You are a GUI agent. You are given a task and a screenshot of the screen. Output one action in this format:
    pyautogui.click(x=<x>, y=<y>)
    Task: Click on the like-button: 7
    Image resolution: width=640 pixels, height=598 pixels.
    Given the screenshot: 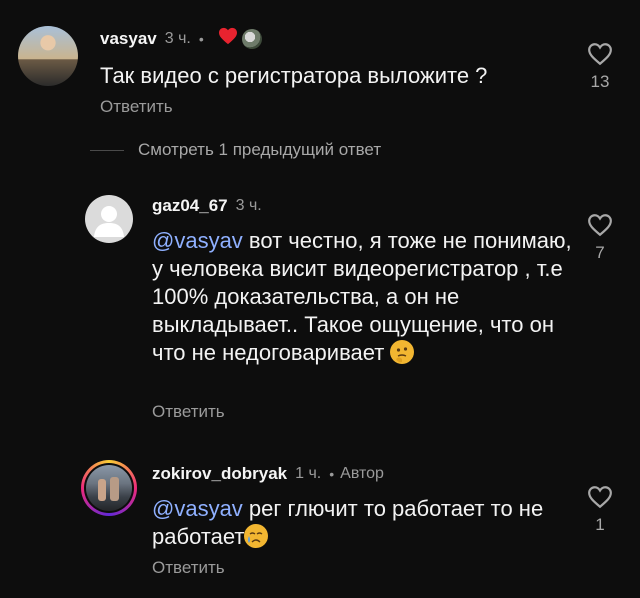 What is the action you would take?
    pyautogui.click(x=600, y=238)
    